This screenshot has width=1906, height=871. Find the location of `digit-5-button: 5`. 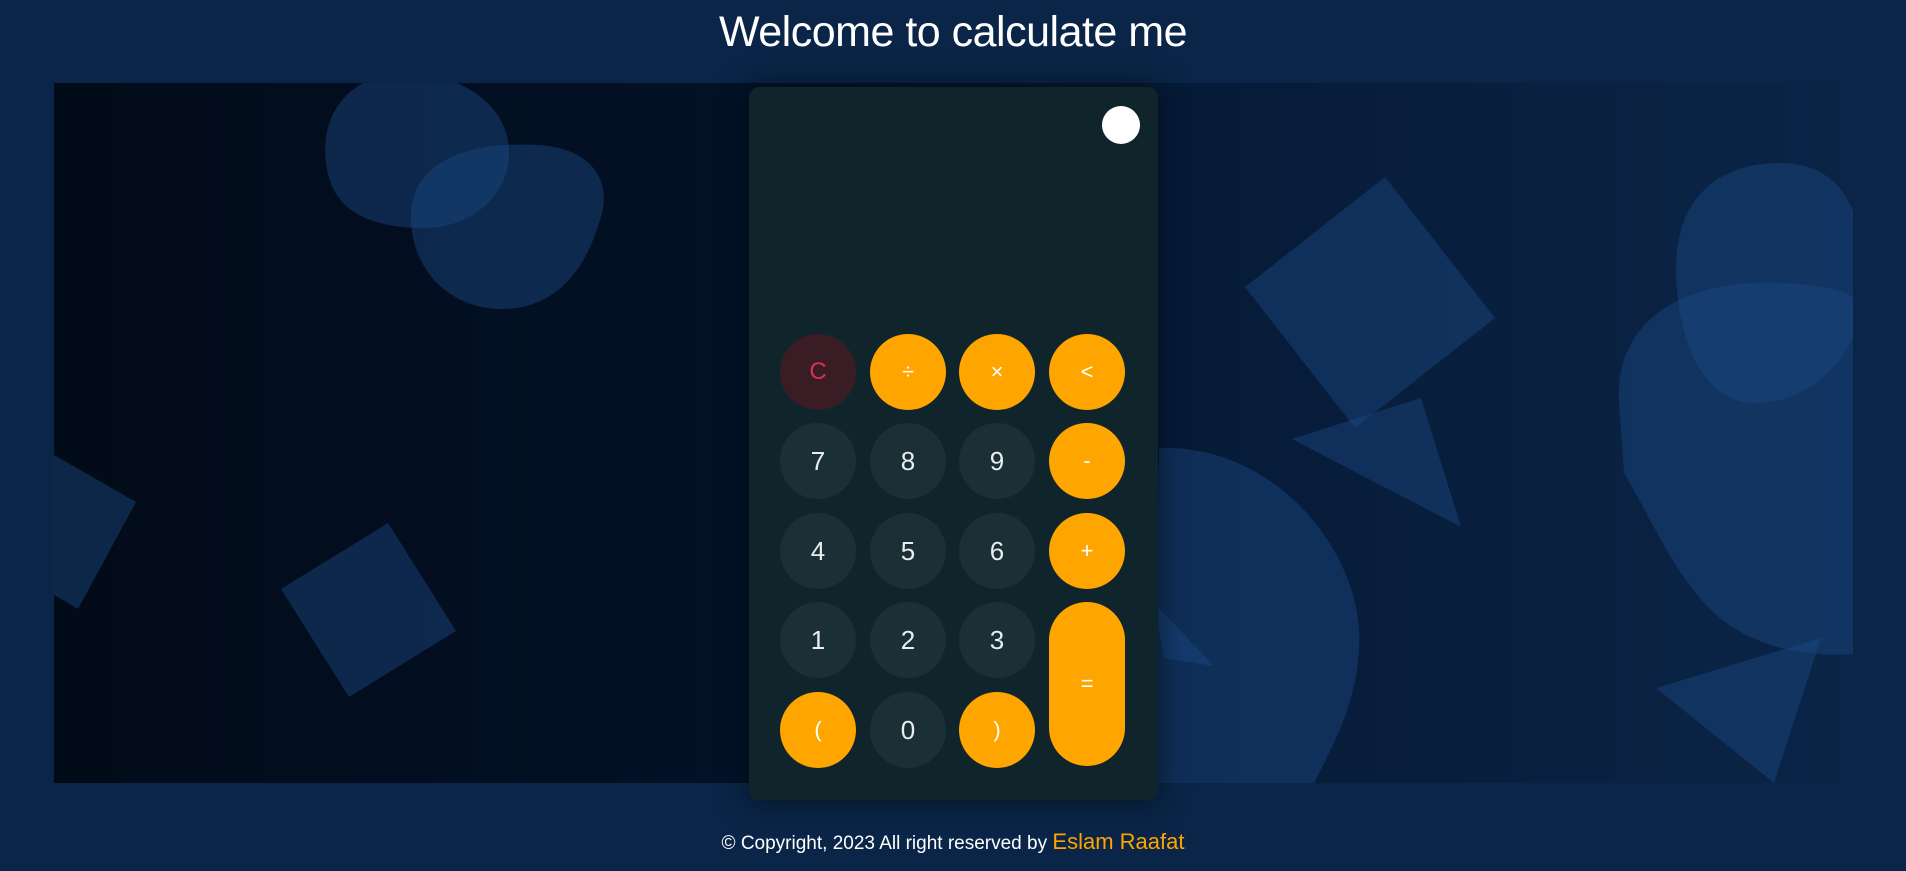

digit-5-button: 5 is located at coordinates (908, 551).